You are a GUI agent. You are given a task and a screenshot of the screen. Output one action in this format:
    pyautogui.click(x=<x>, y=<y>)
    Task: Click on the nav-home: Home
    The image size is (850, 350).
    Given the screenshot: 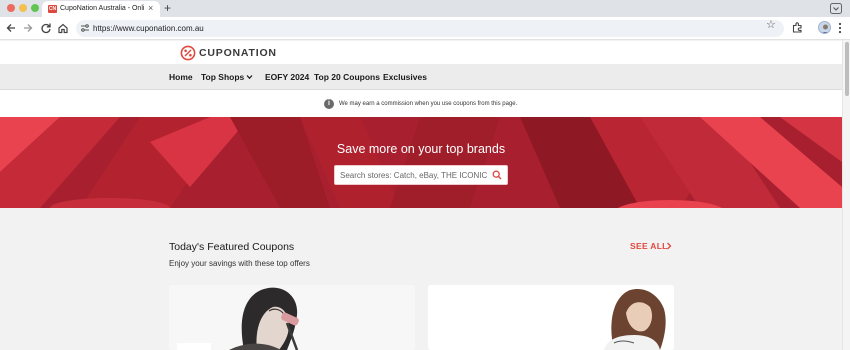 What is the action you would take?
    pyautogui.click(x=181, y=77)
    